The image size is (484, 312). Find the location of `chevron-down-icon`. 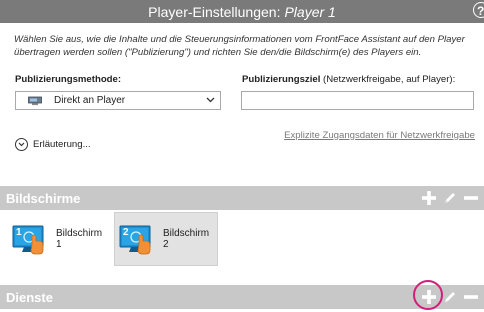

chevron-down-icon is located at coordinates (210, 100).